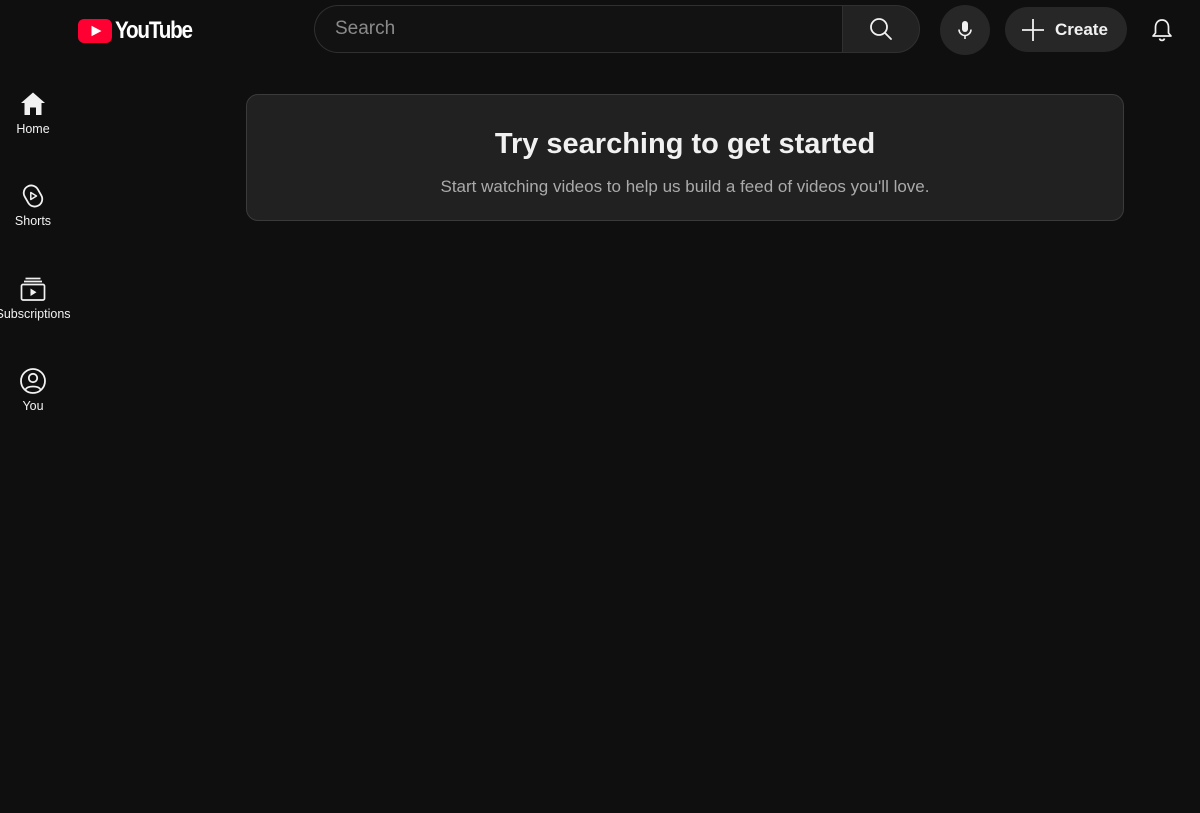 The width and height of the screenshot is (1200, 813). Describe the element at coordinates (154, 30) in the screenshot. I see `logo-wordmark: YouTube` at that location.